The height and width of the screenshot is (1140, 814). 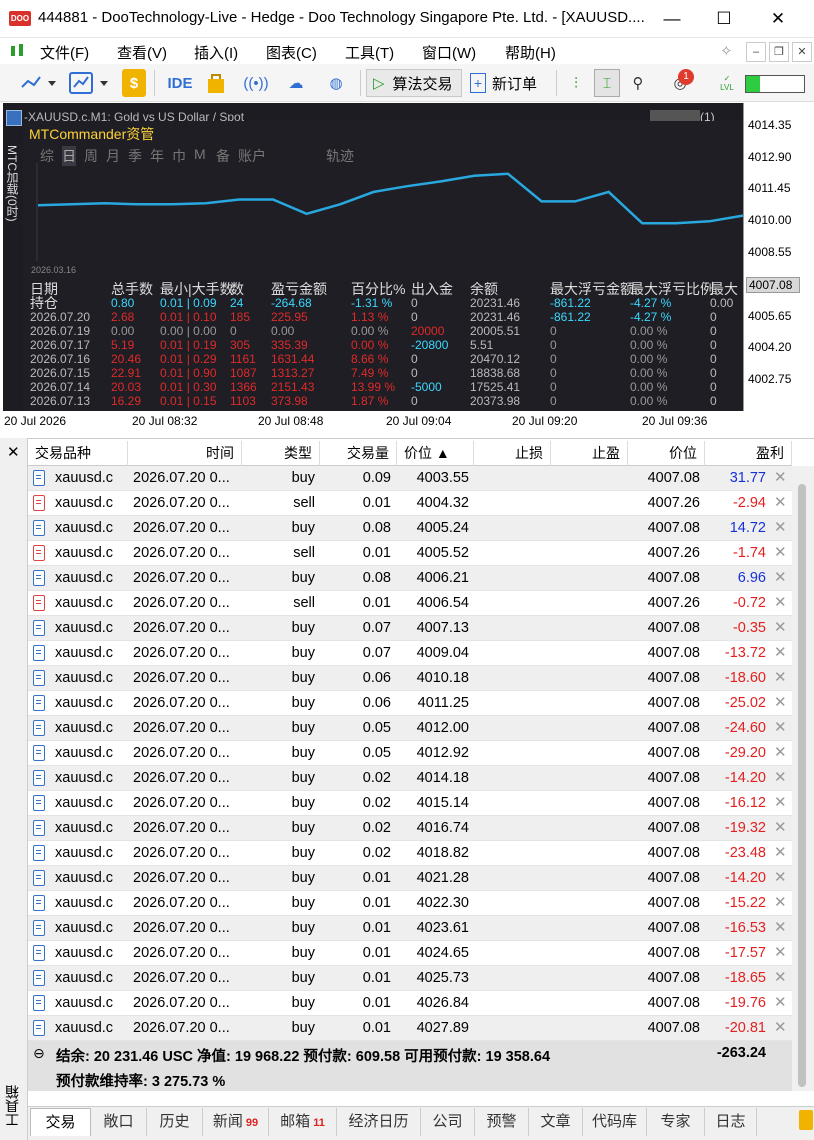 What do you see at coordinates (303, 1122) in the screenshot?
I see `tab-4: 邮箱 11` at bounding box center [303, 1122].